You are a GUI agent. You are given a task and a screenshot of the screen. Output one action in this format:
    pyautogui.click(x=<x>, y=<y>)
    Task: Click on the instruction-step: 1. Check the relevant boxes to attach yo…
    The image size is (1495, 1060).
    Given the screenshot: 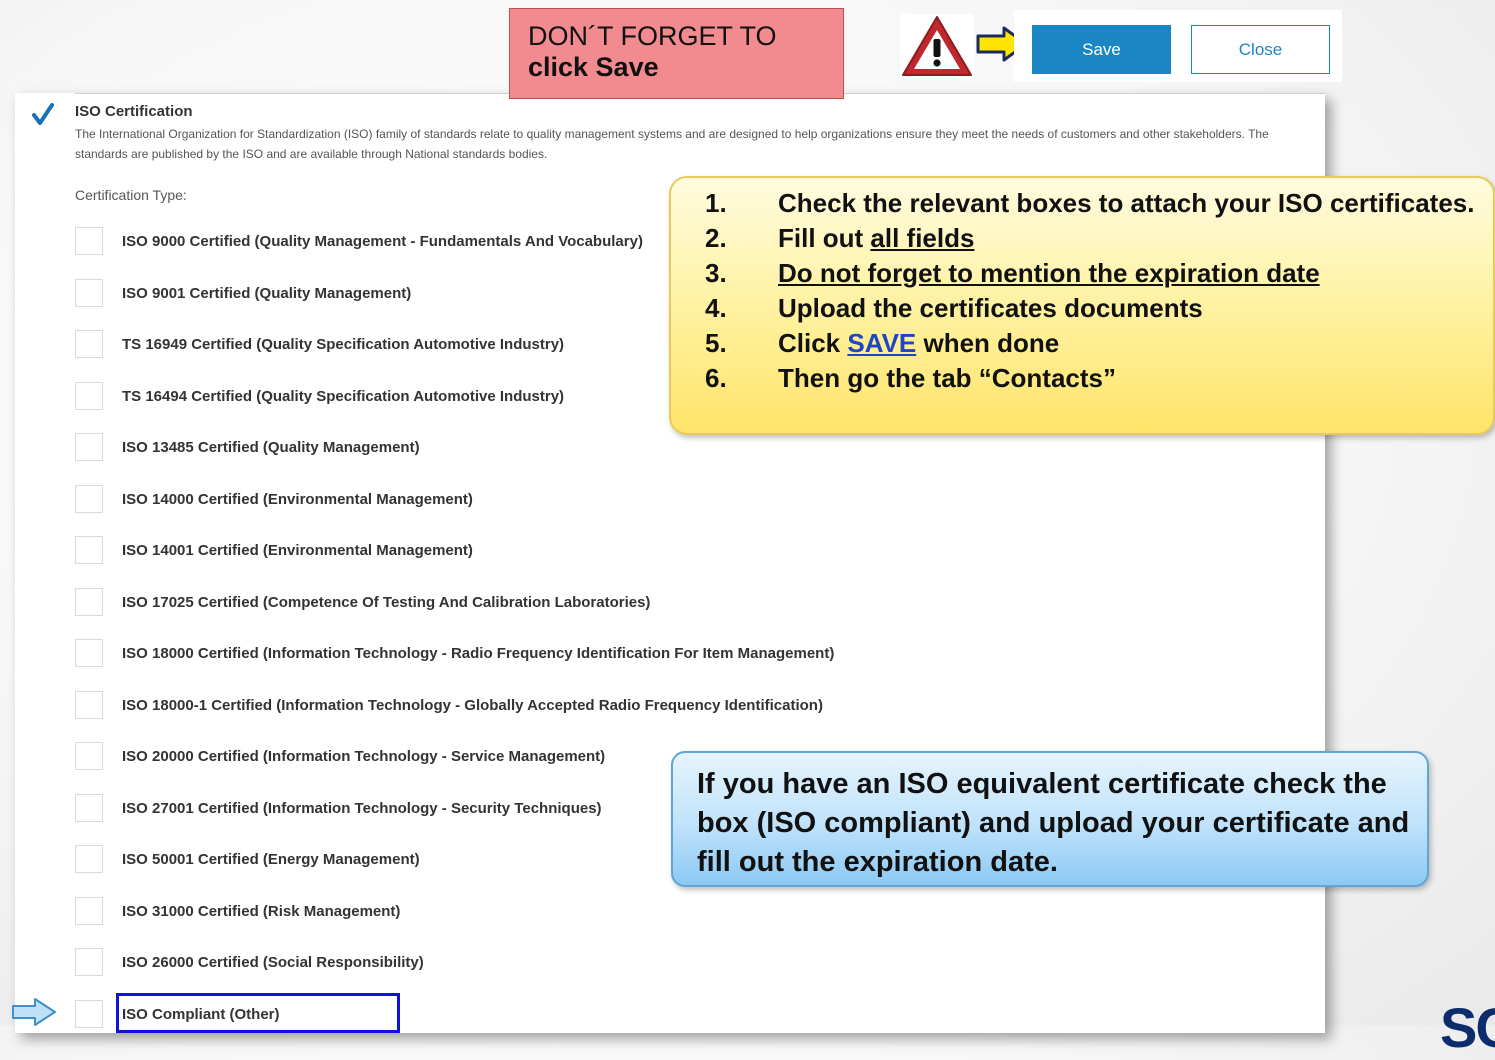 What is the action you would take?
    pyautogui.click(x=1095, y=203)
    